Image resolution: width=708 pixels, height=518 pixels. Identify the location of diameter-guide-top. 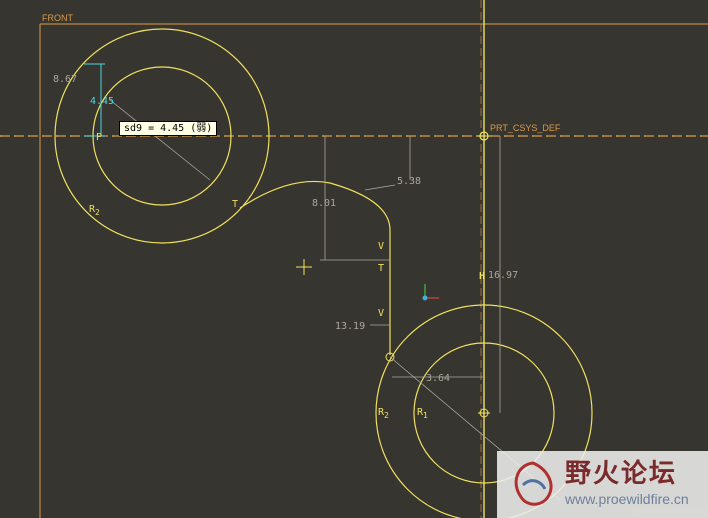
(160, 140).